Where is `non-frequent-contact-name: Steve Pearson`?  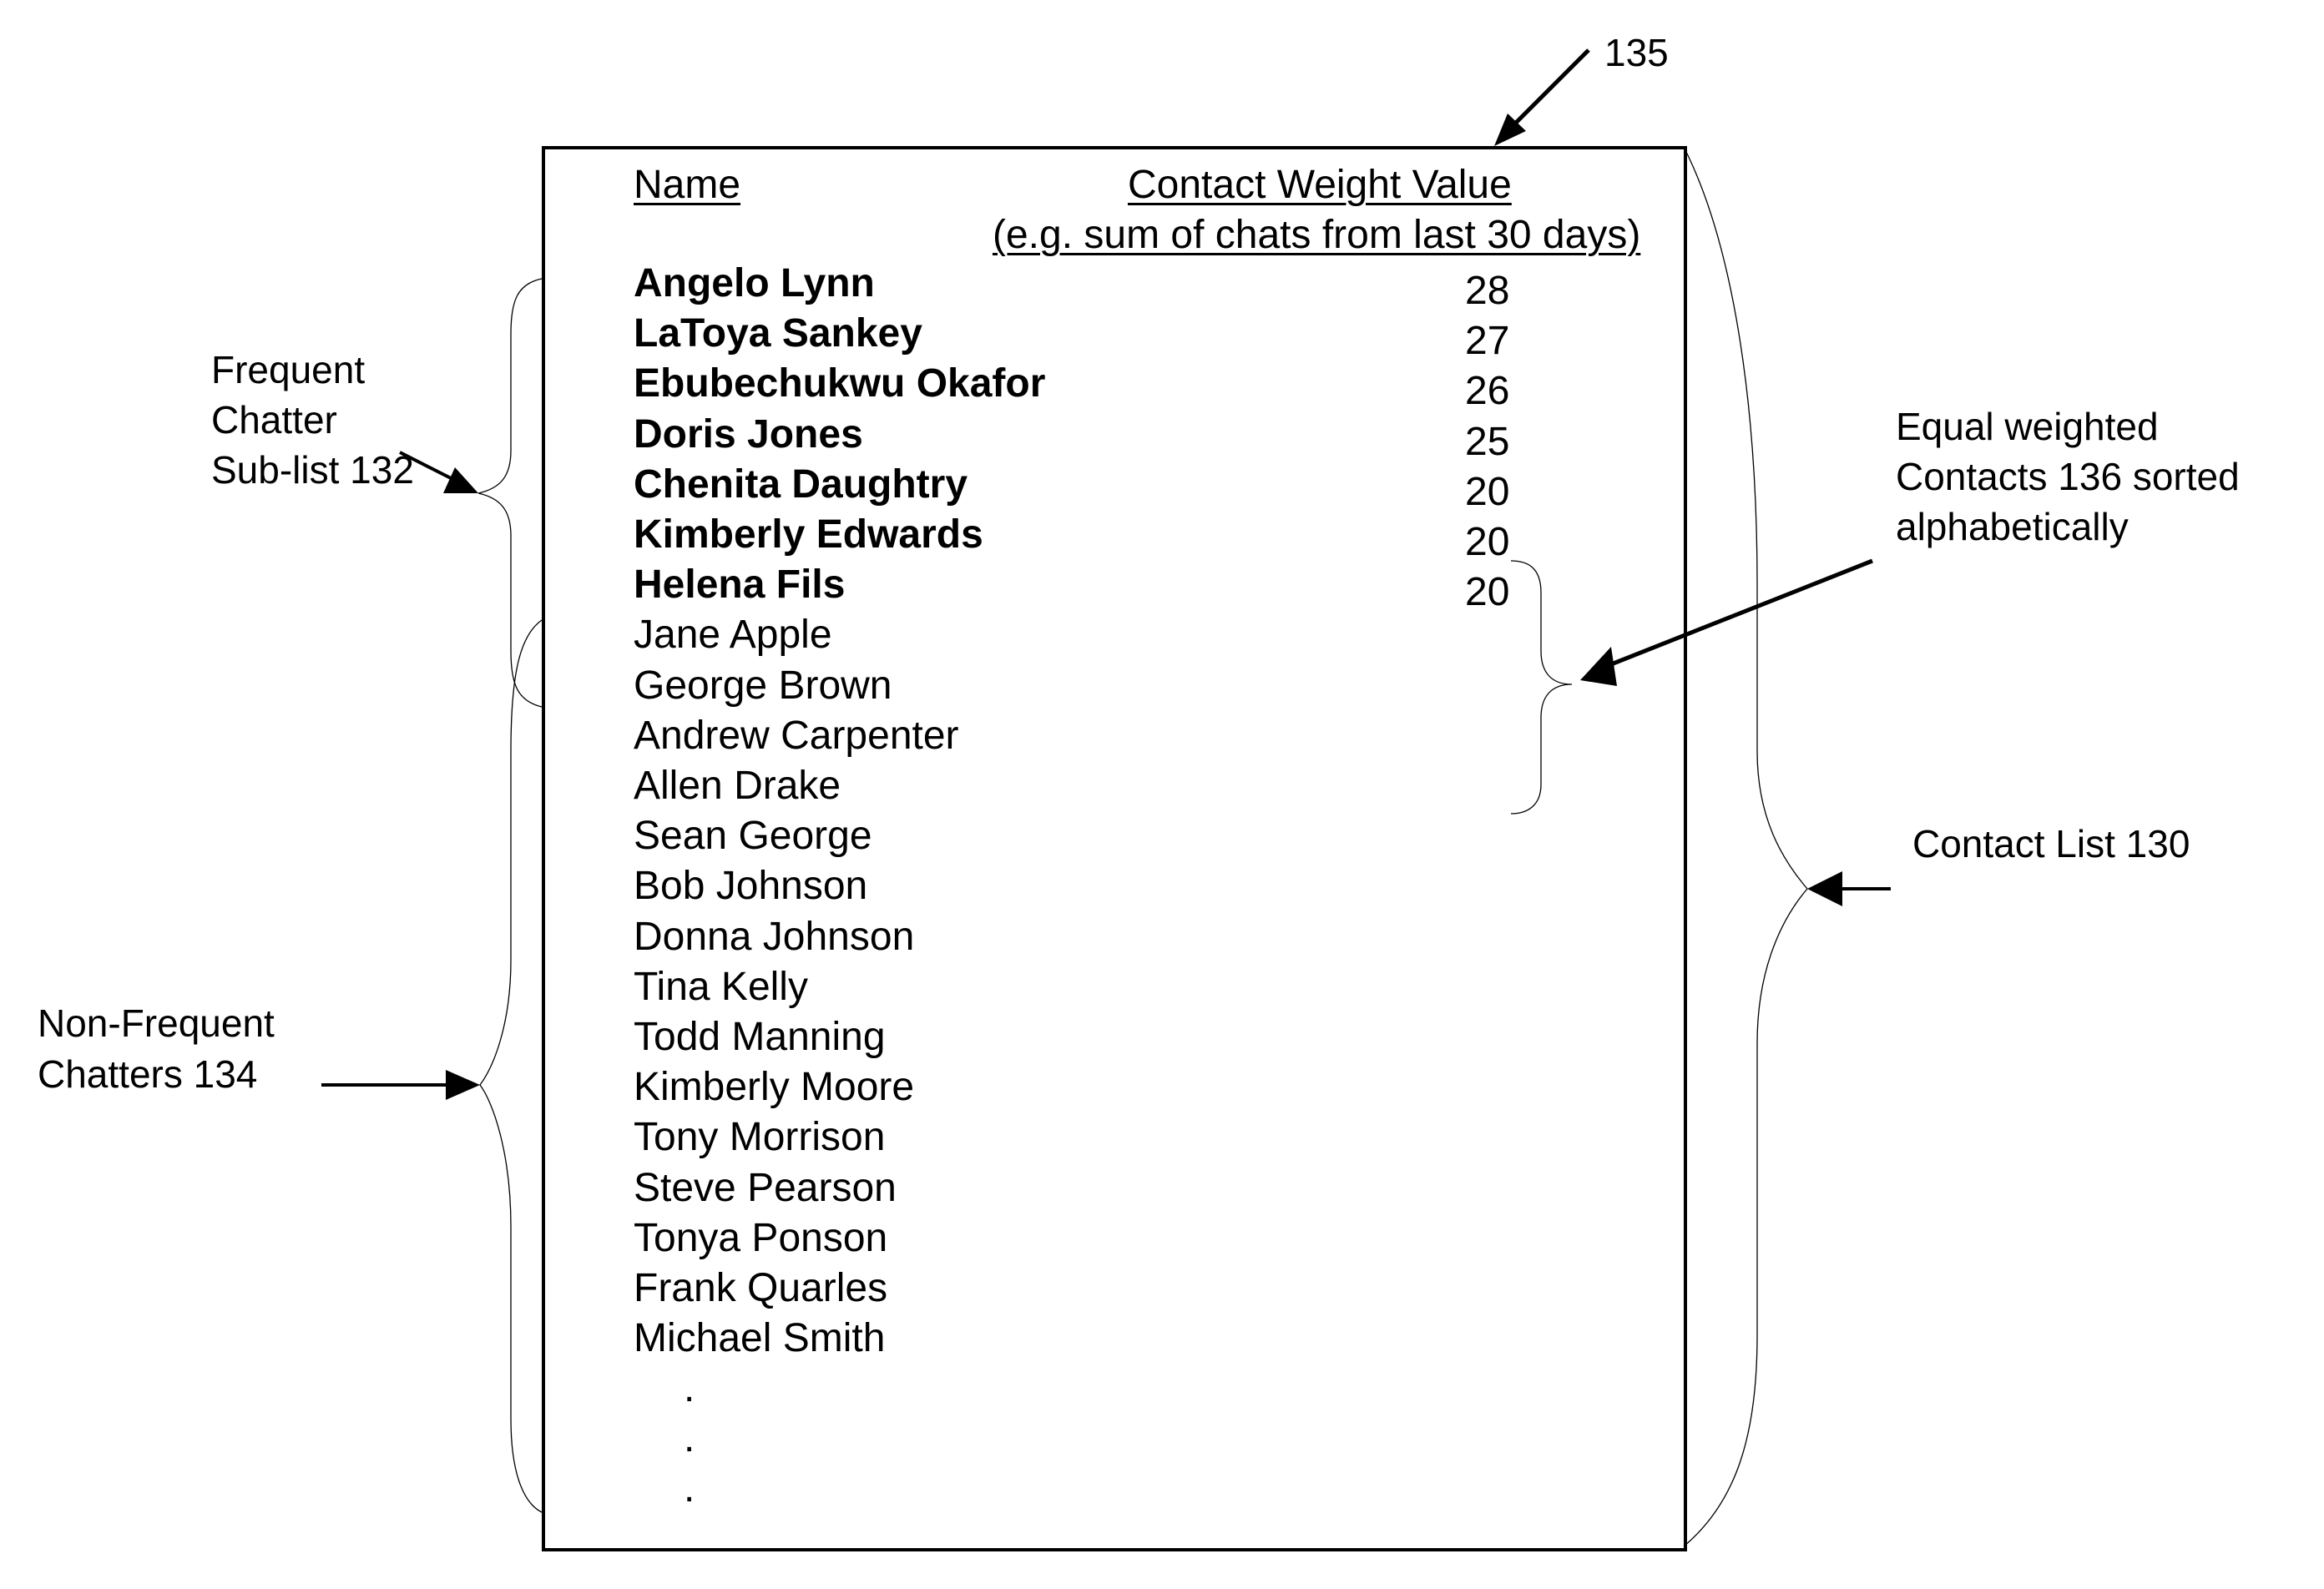
non-frequent-contact-name: Steve Pearson is located at coordinates (765, 1187).